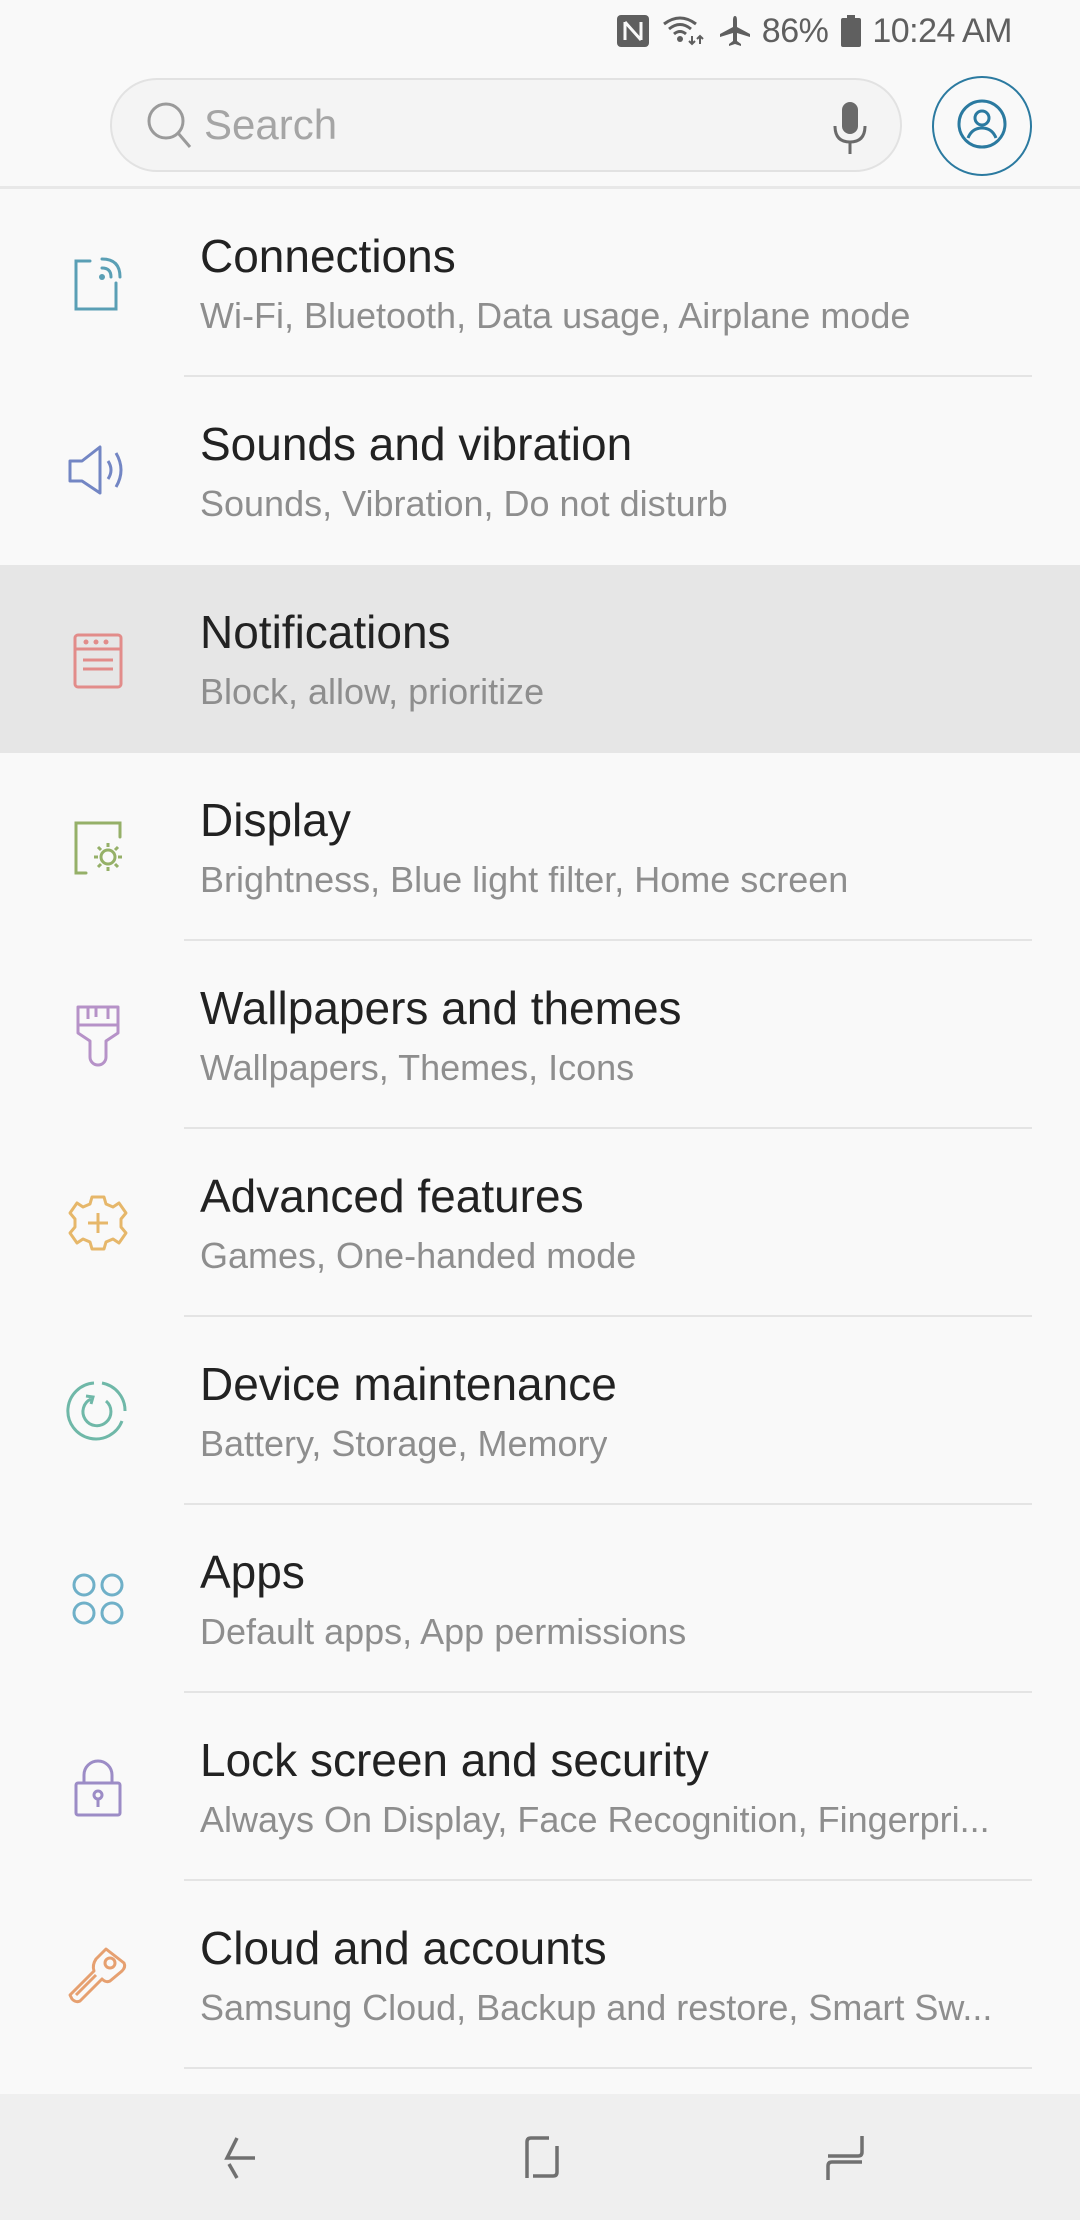 The image size is (1080, 2220). What do you see at coordinates (851, 31) in the screenshot?
I see `battery-icon` at bounding box center [851, 31].